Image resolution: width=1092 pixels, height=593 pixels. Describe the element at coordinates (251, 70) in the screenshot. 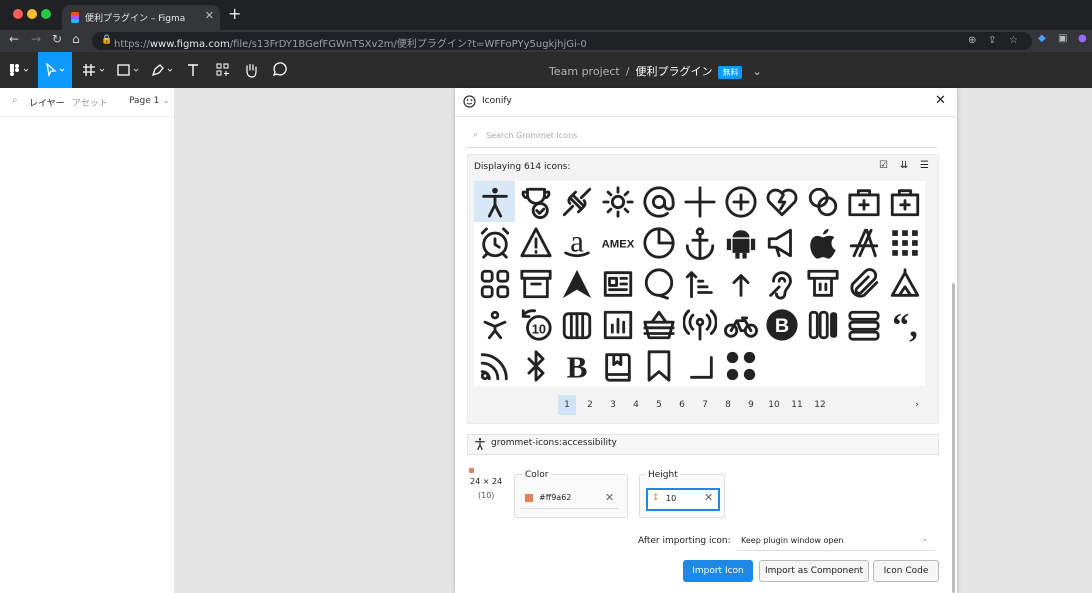

I see `hand-tool-button` at that location.